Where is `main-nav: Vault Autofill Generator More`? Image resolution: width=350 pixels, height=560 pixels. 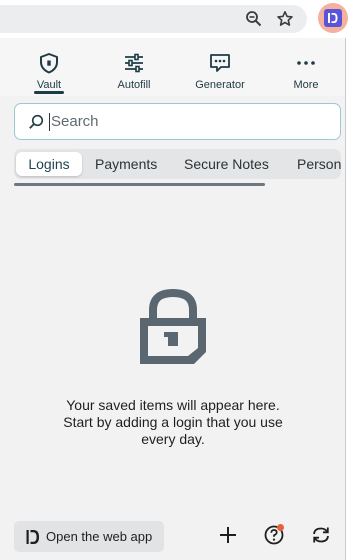 main-nav: Vault Autofill Generator More is located at coordinates (172, 67).